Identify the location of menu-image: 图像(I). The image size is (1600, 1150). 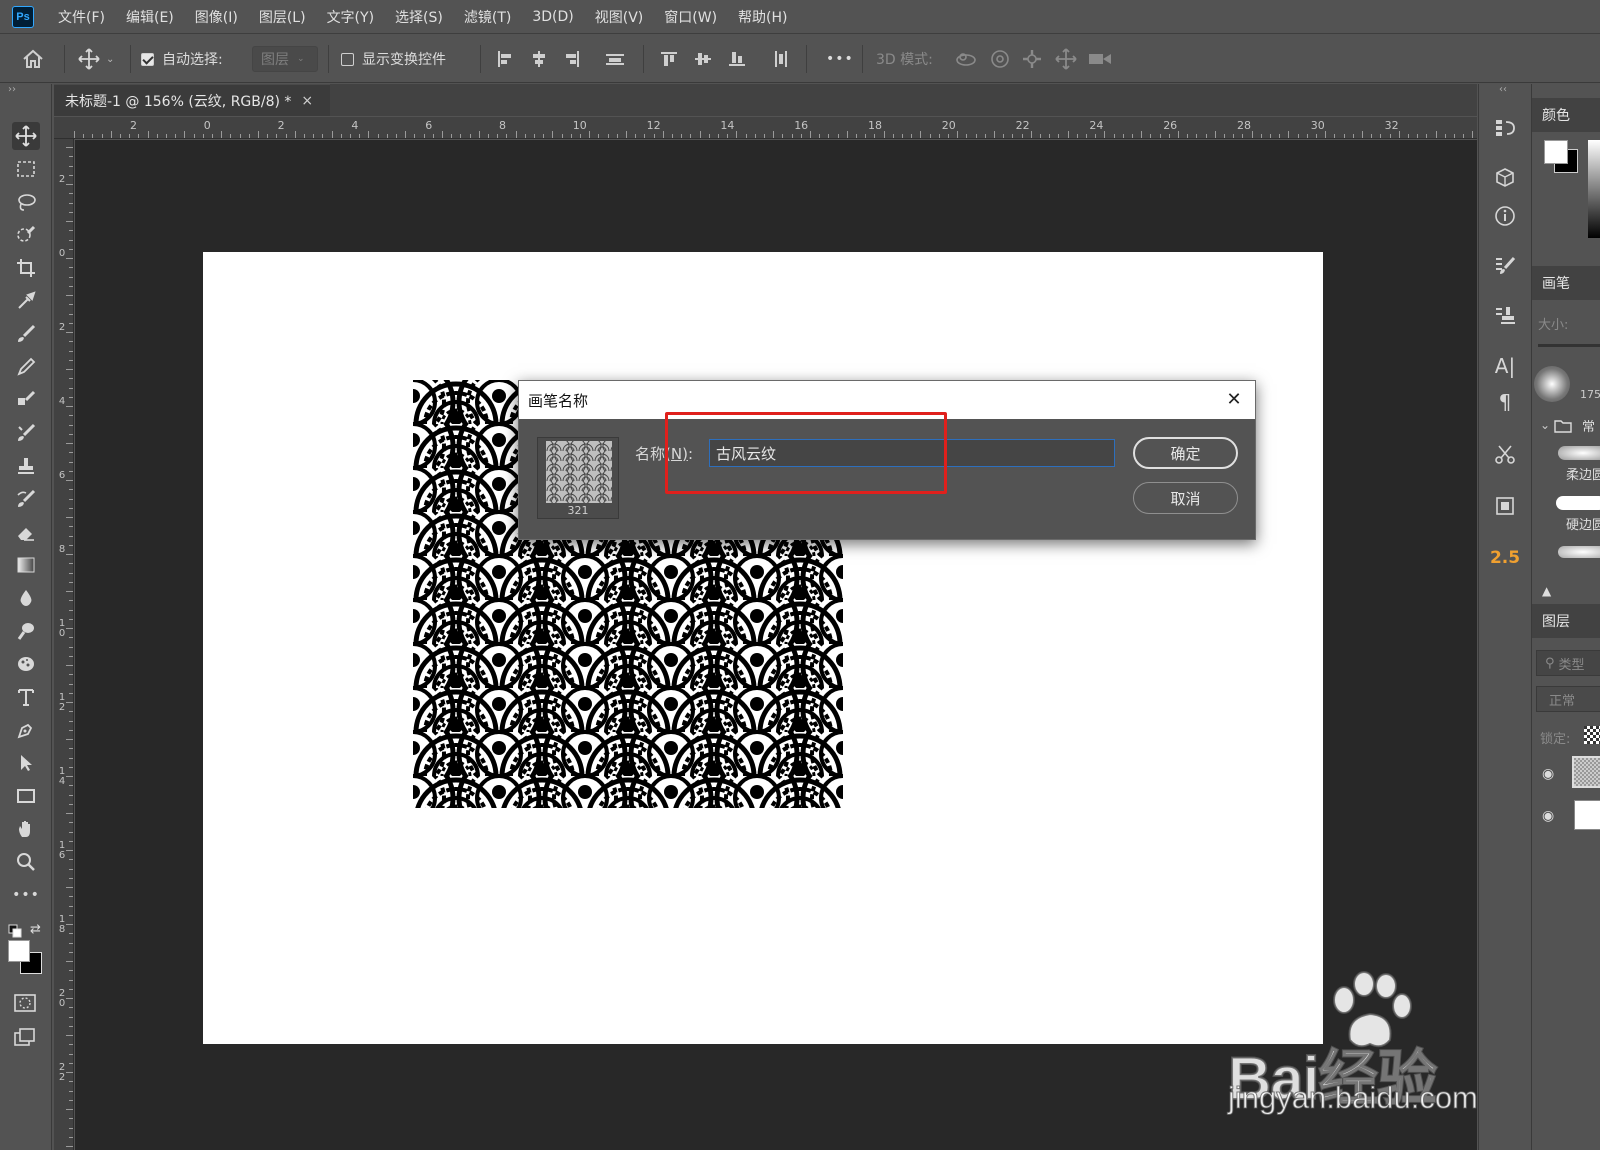
(216, 17).